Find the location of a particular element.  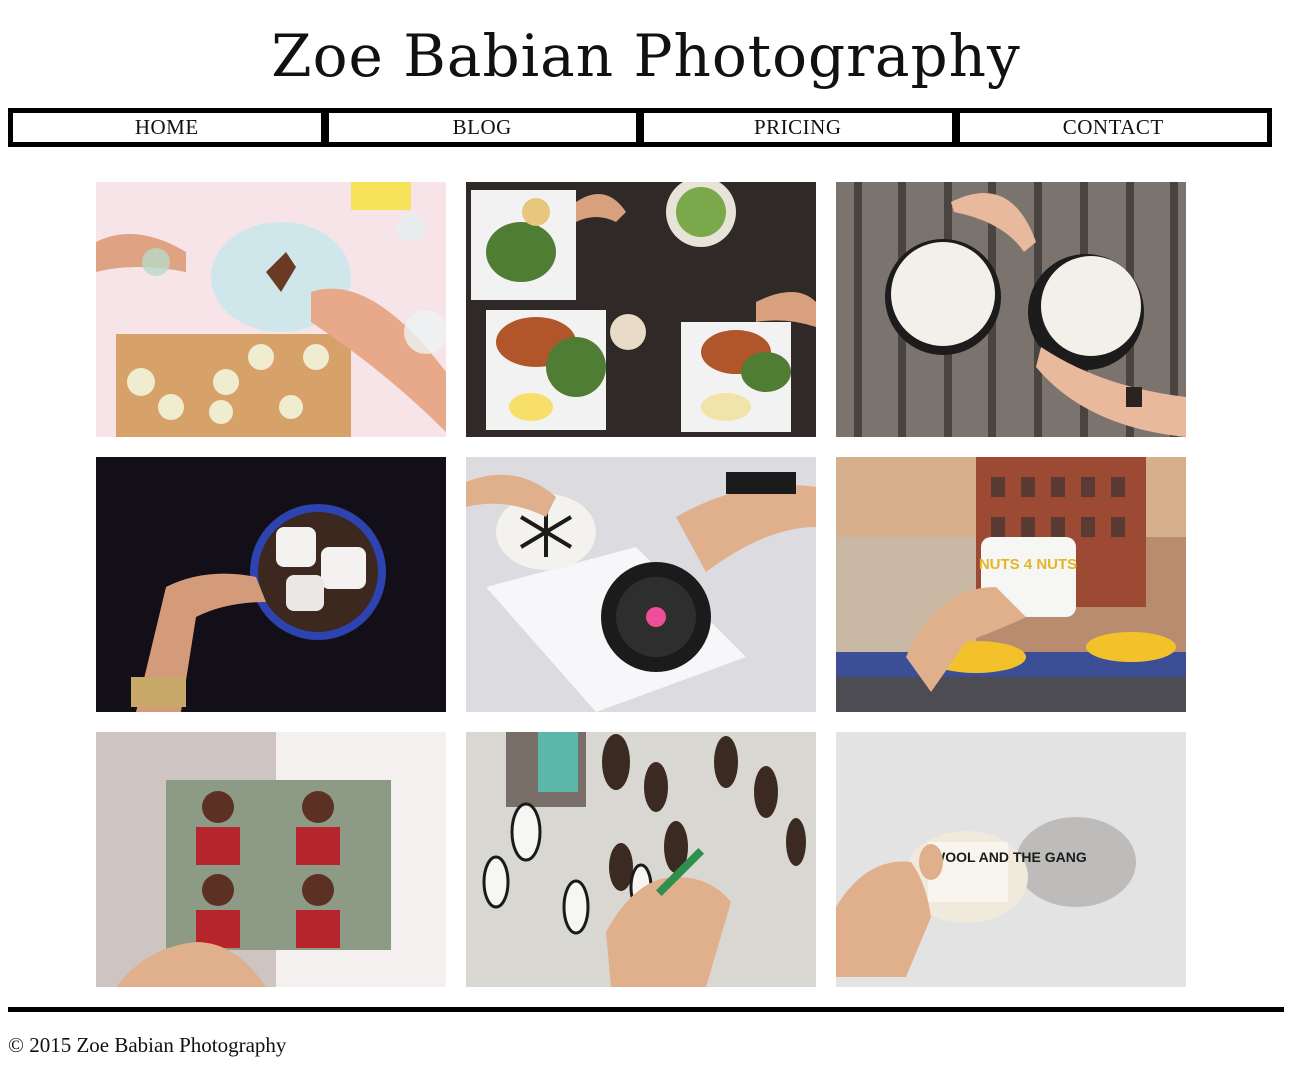

photo-portrait-prints is located at coordinates (271, 859).